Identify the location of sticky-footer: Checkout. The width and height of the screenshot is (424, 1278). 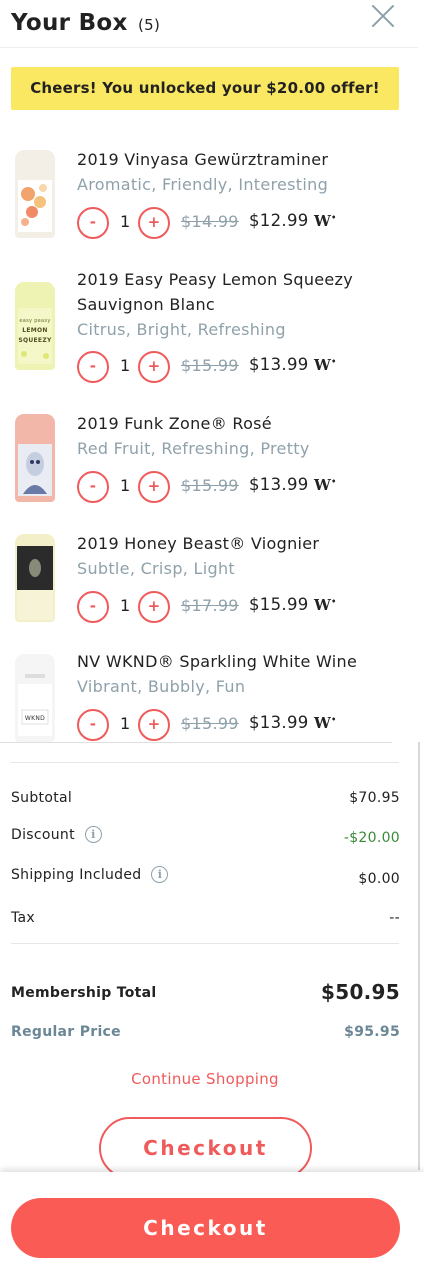
(212, 1225).